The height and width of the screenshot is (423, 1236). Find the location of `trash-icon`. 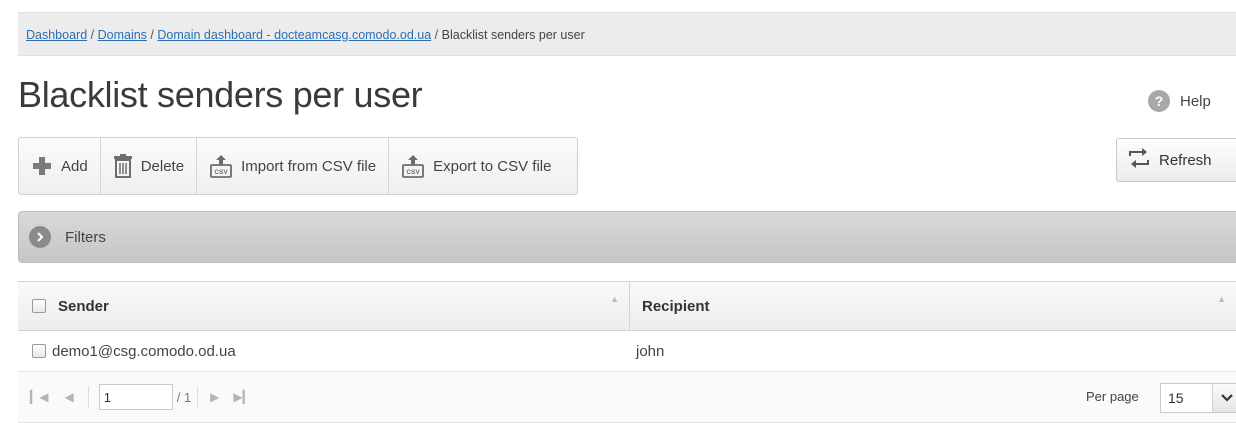

trash-icon is located at coordinates (123, 166).